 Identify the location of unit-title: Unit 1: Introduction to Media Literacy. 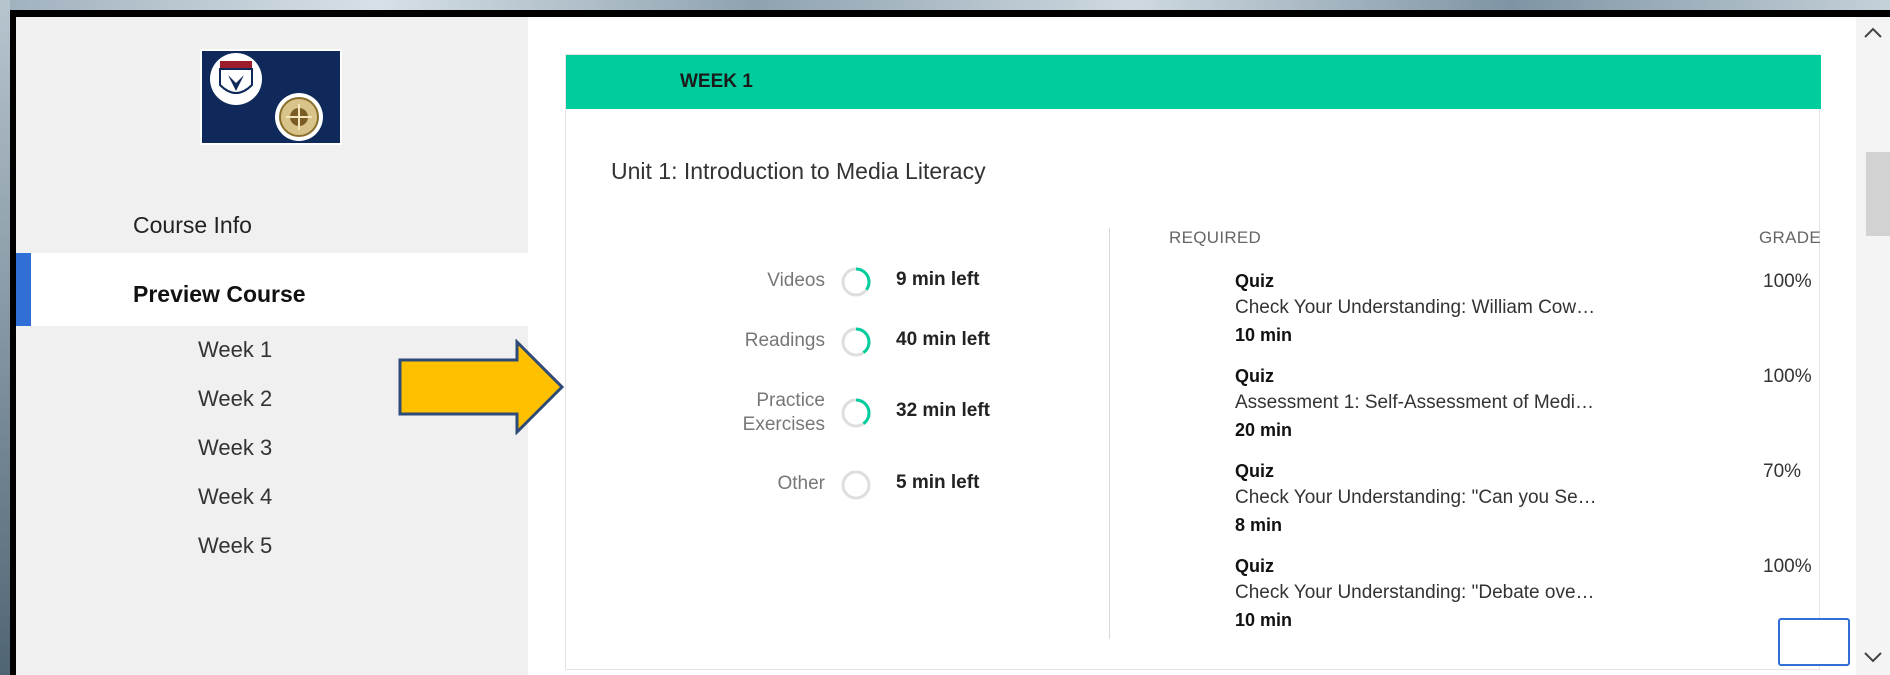
(798, 171).